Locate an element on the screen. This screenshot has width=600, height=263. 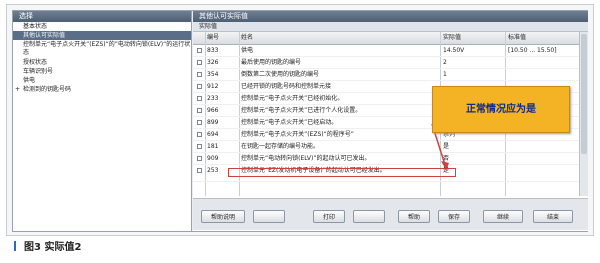
row-name: 在钥匙一起存储的编号功能。 is located at coordinates (280, 146).